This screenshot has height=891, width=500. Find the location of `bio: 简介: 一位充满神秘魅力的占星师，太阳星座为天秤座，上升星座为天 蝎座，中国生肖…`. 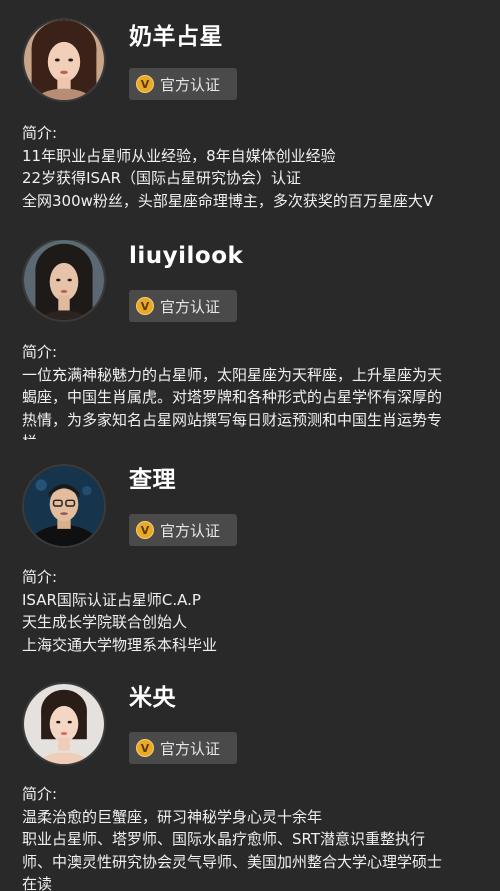

bio: 简介: 一位充满神秘魅力的占星师，太阳星座为天秤座，上升星座为天 蝎座，中国生肖… is located at coordinates (251, 390).